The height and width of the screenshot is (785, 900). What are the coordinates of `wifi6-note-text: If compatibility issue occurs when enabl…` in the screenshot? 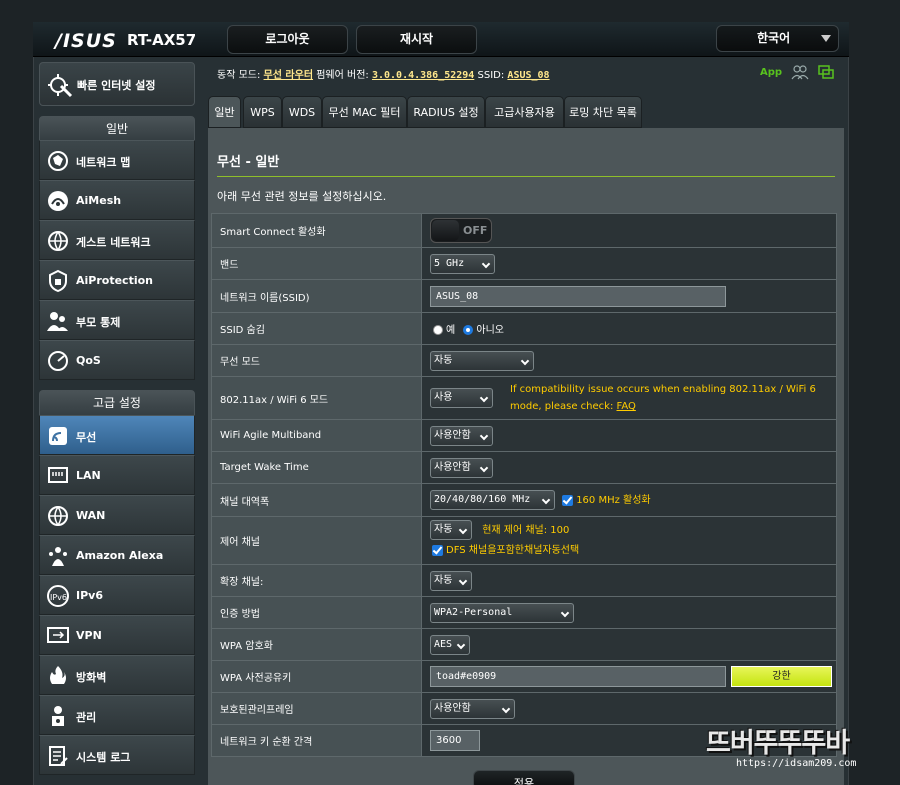 It's located at (663, 398).